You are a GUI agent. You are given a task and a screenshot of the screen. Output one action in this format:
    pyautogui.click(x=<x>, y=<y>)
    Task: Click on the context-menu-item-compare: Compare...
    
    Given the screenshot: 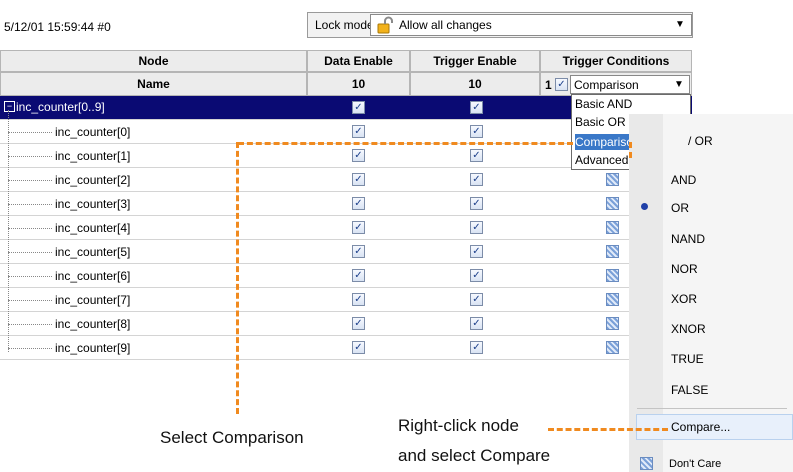 What is the action you would take?
    pyautogui.click(x=700, y=427)
    